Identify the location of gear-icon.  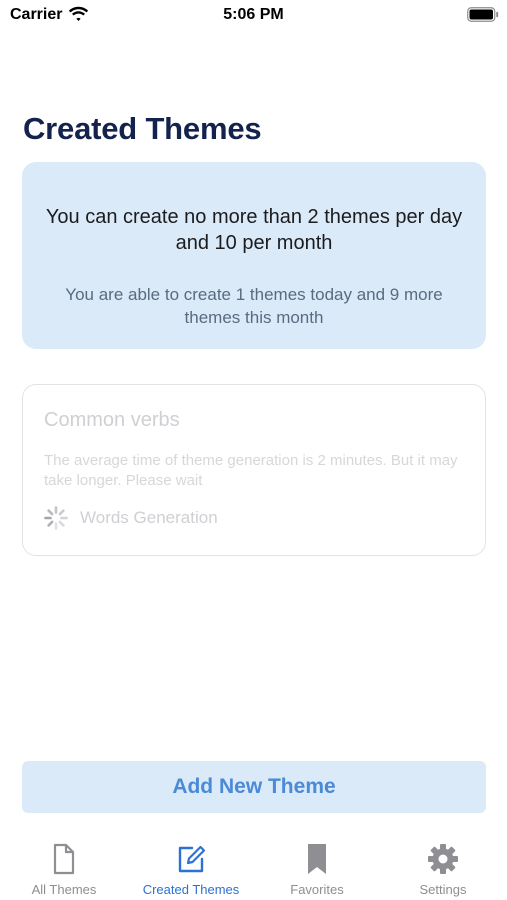
(443, 859).